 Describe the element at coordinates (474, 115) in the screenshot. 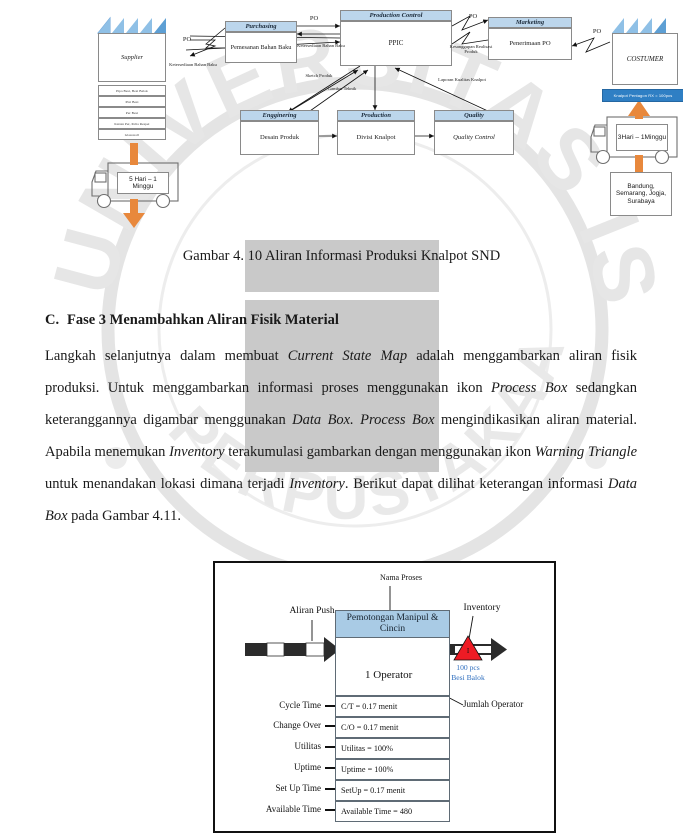

I see `node-header-quality: Quality` at that location.